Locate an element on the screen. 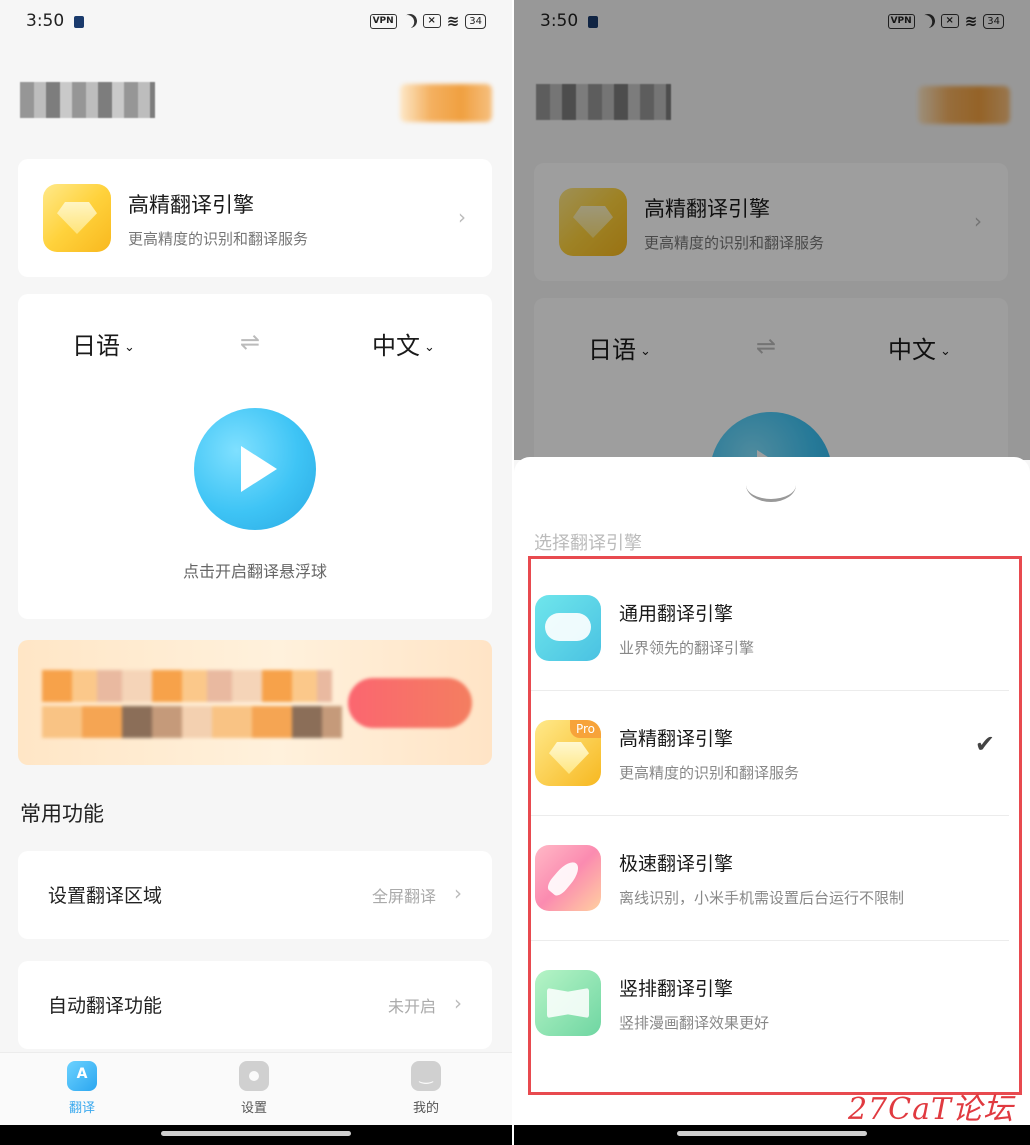  function-value: 未开启 is located at coordinates (411, 1006).